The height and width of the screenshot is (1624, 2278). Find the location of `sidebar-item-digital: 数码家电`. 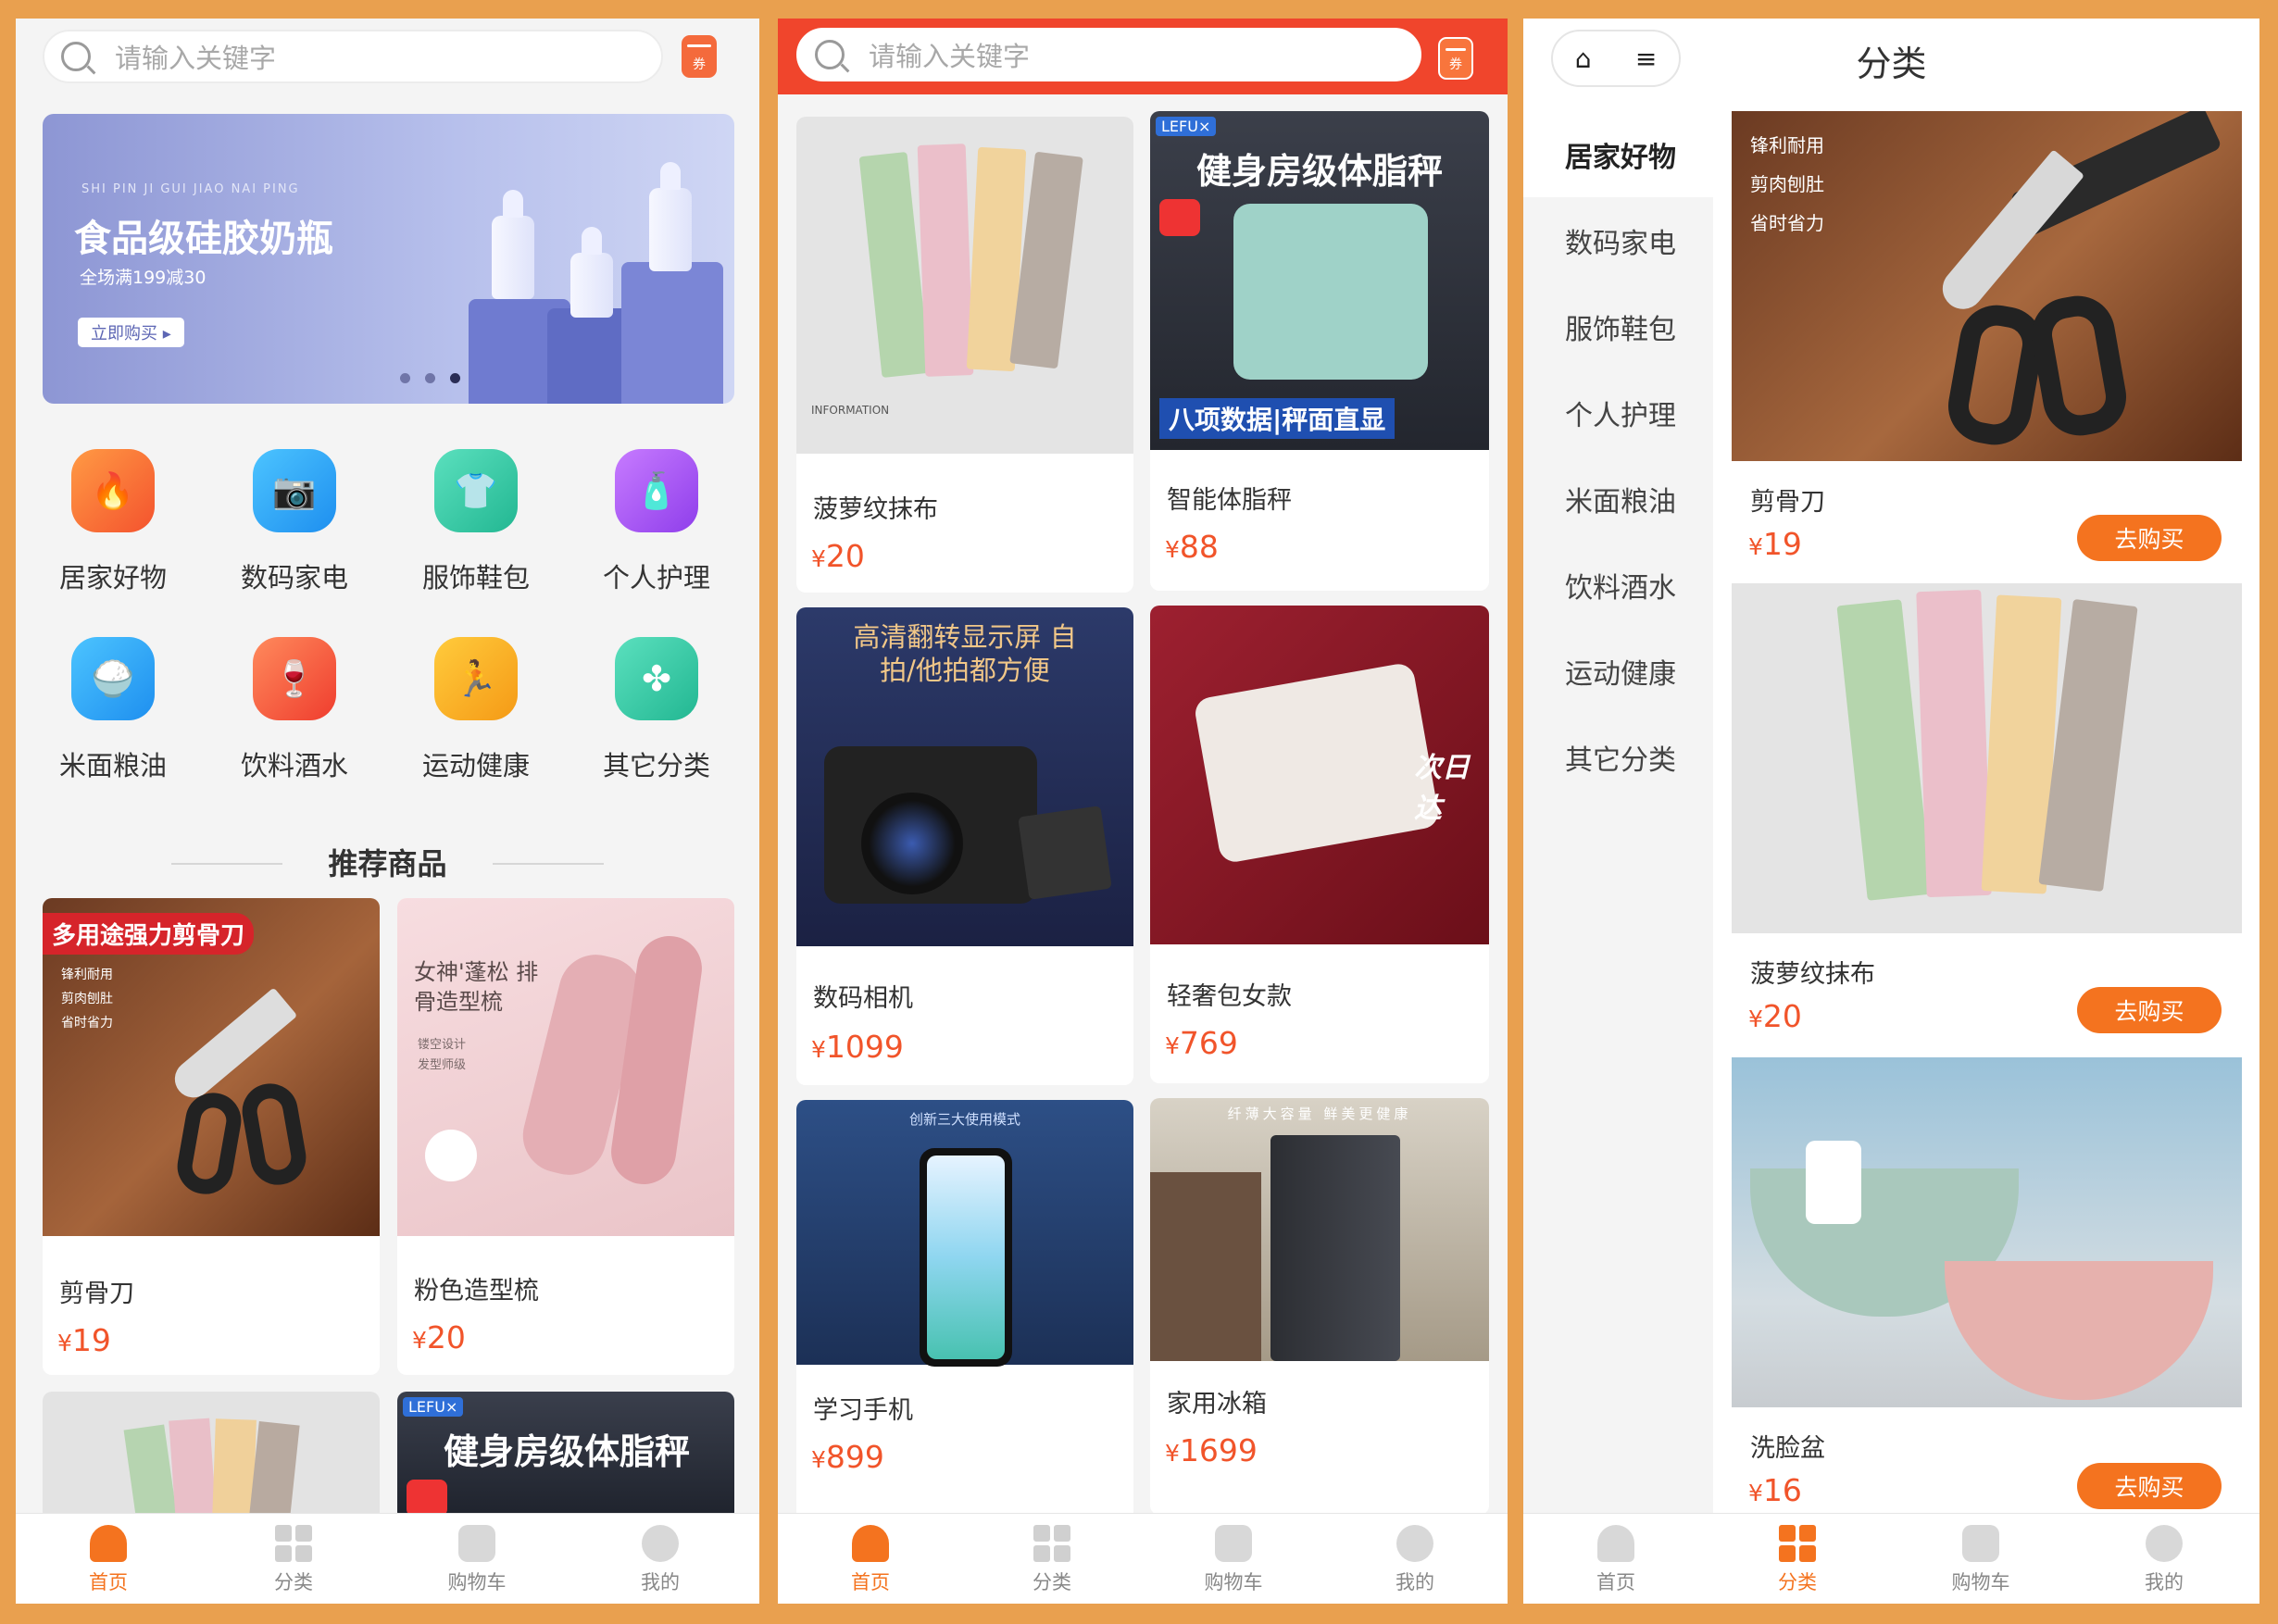

sidebar-item-digital: 数码家电 is located at coordinates (1618, 240).